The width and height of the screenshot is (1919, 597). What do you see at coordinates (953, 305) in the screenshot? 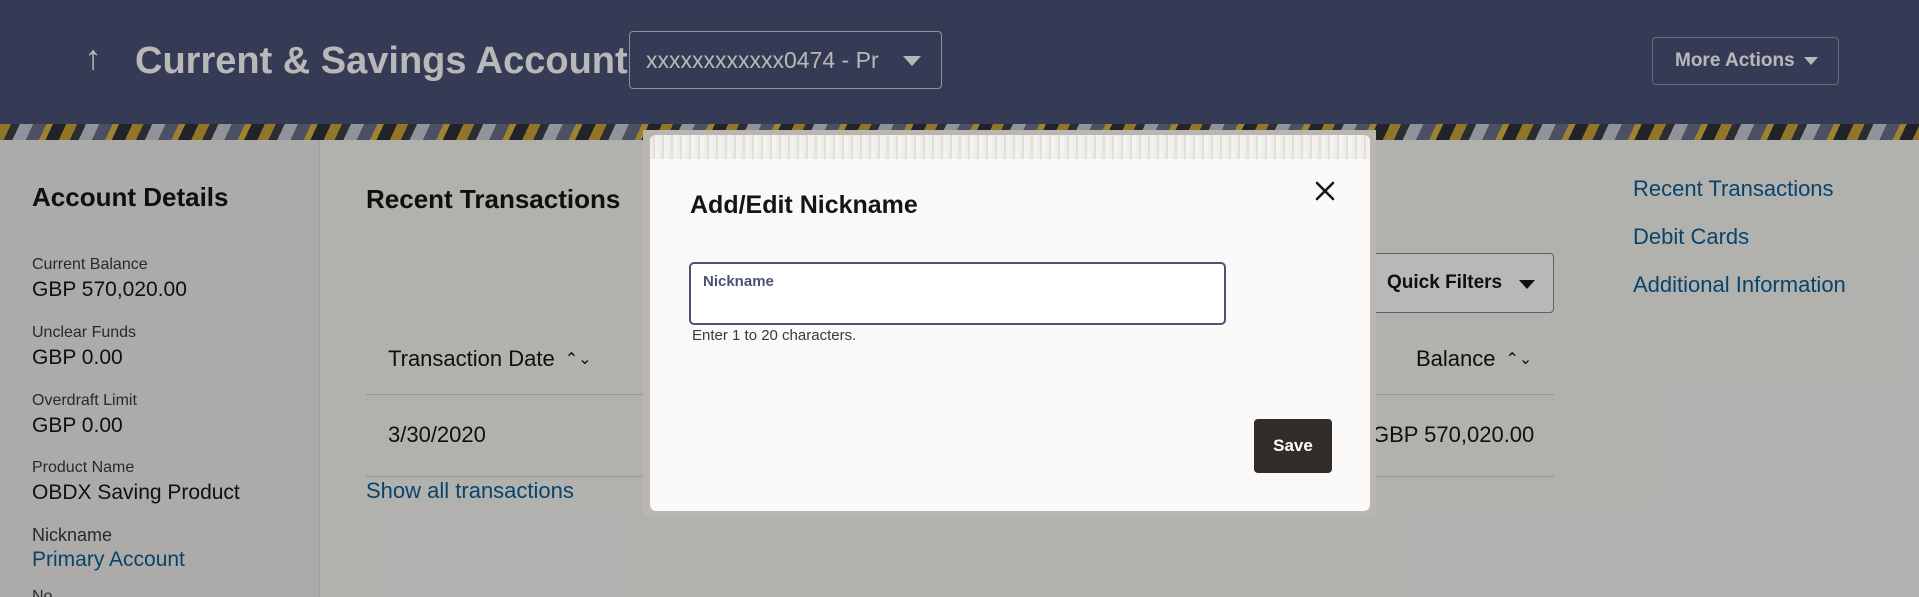
I see `nickname-input` at bounding box center [953, 305].